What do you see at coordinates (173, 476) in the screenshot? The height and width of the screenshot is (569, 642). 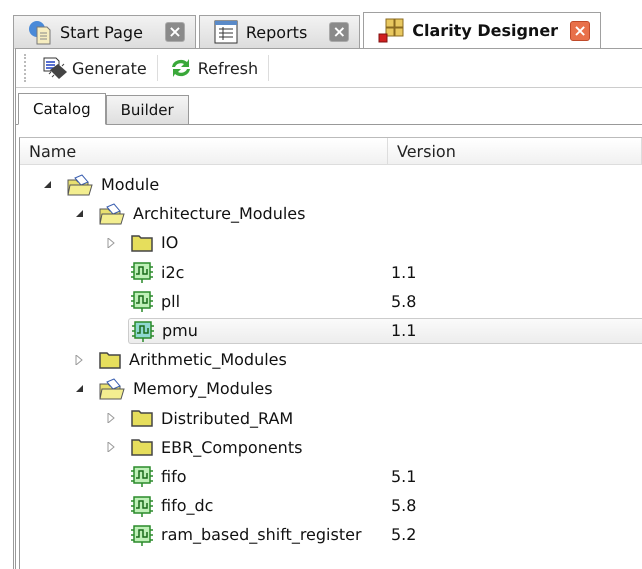 I see `module-name: fifo` at bounding box center [173, 476].